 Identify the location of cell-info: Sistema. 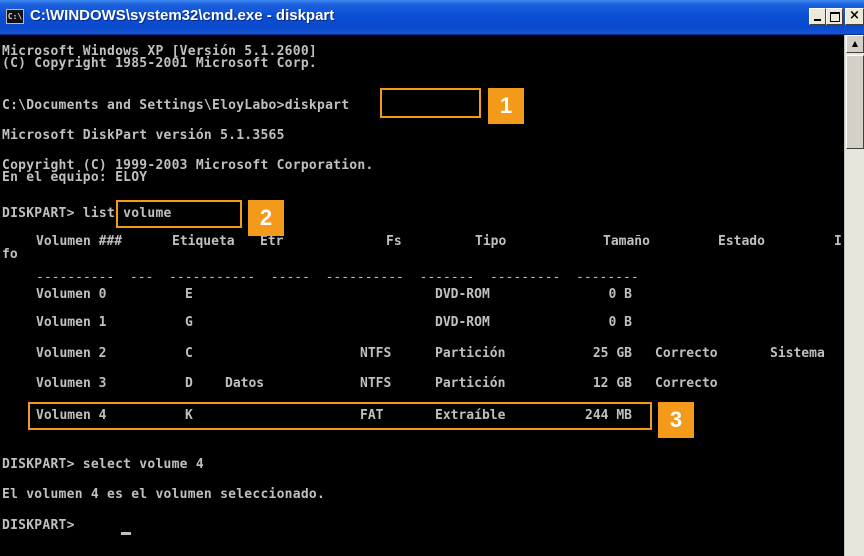
(797, 353).